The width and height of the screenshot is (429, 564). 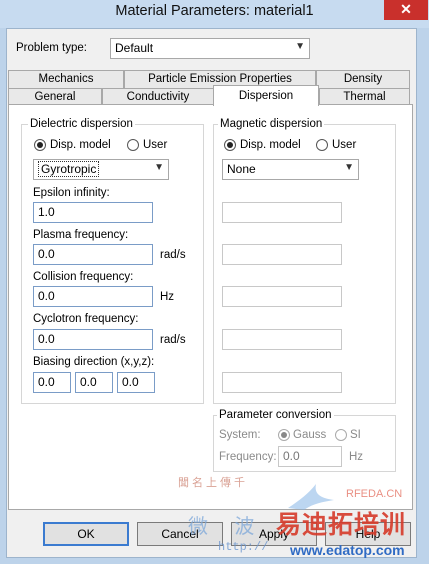 What do you see at coordinates (374, 494) in the screenshot?
I see `watermark-brand: RFEDA.CN` at bounding box center [374, 494].